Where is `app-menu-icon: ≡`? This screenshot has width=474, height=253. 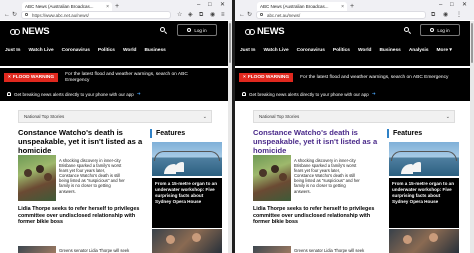 app-menu-icon: ≡ is located at coordinates (223, 15).